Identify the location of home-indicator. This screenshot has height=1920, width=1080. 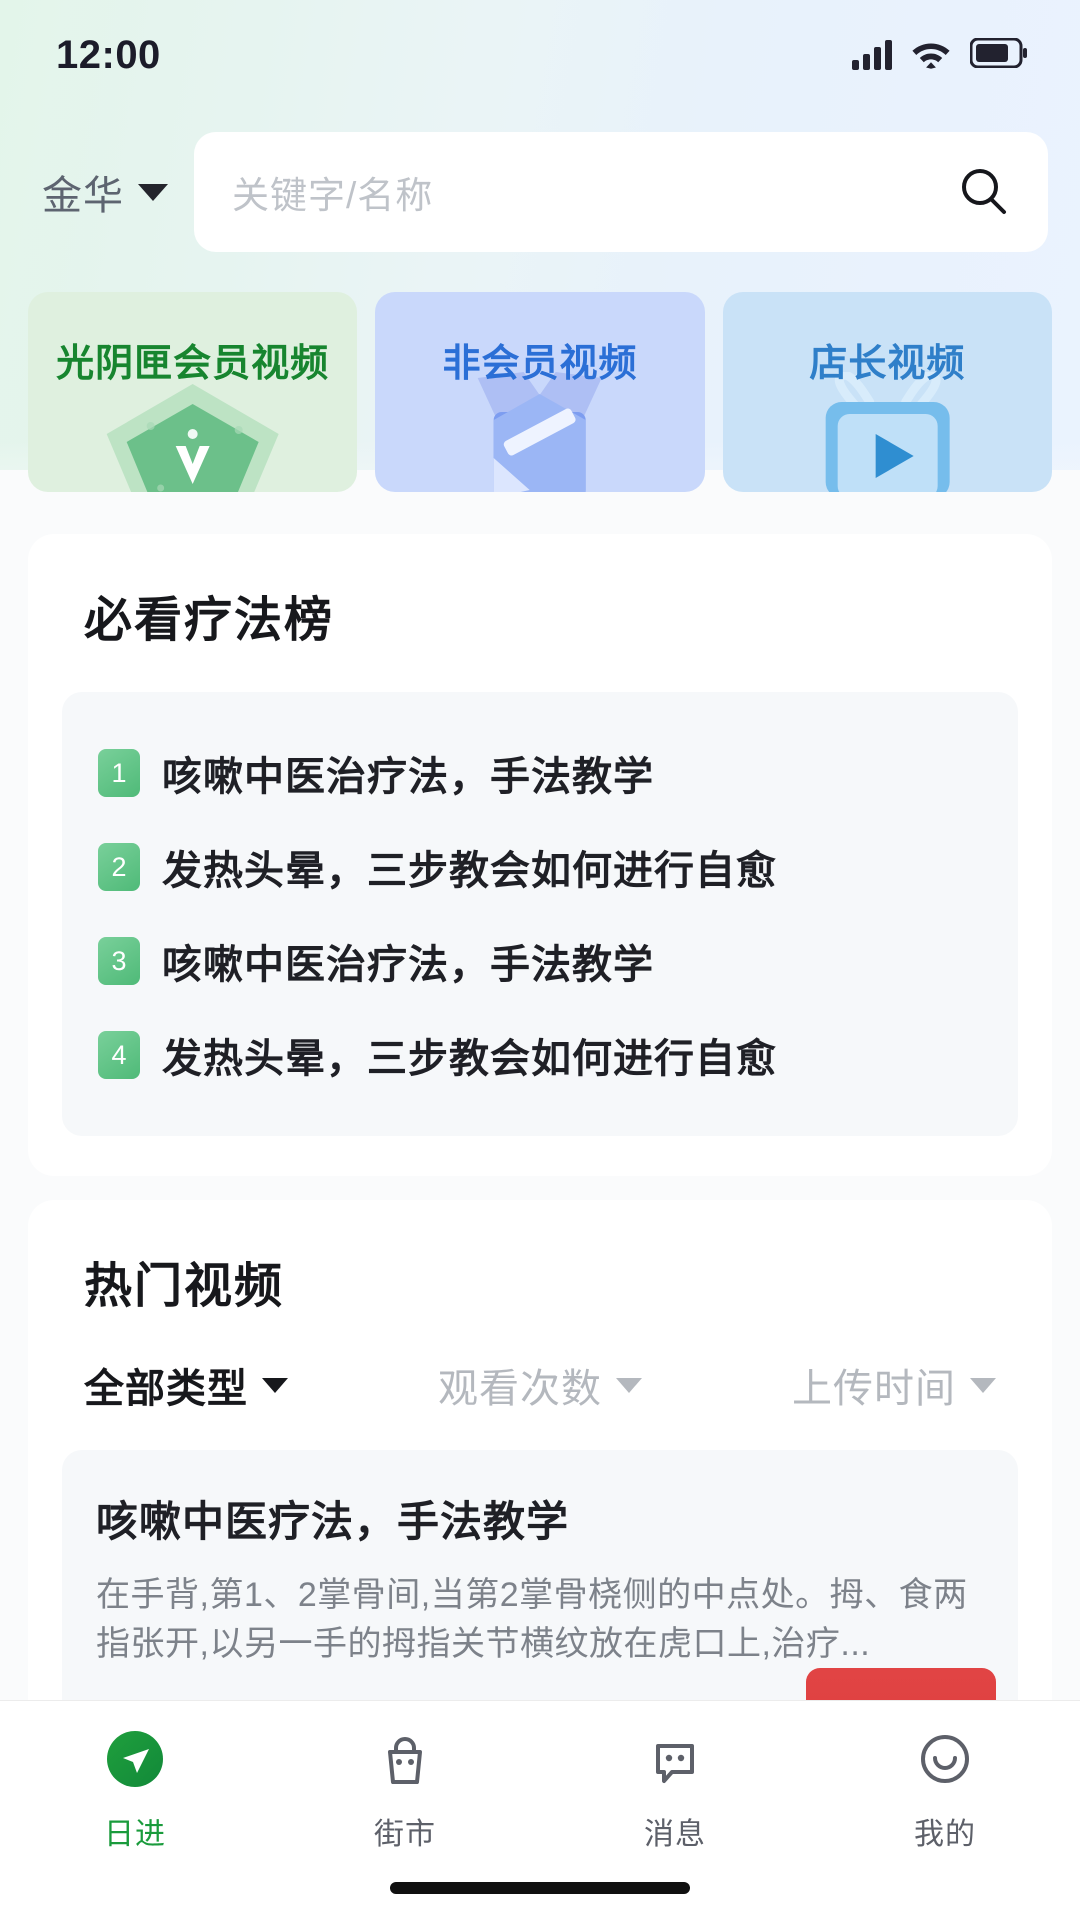
(540, 1888).